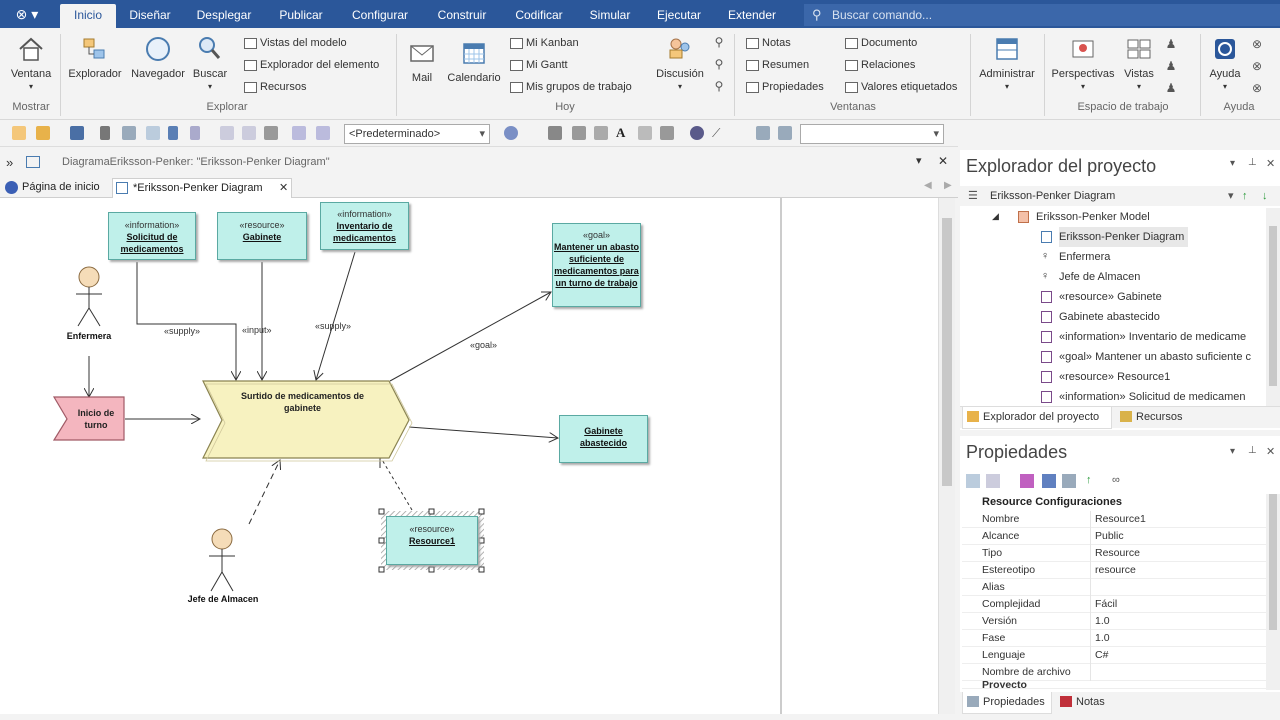 Image resolution: width=1280 pixels, height=720 pixels. I want to click on recursos-button: Recursos, so click(275, 87).